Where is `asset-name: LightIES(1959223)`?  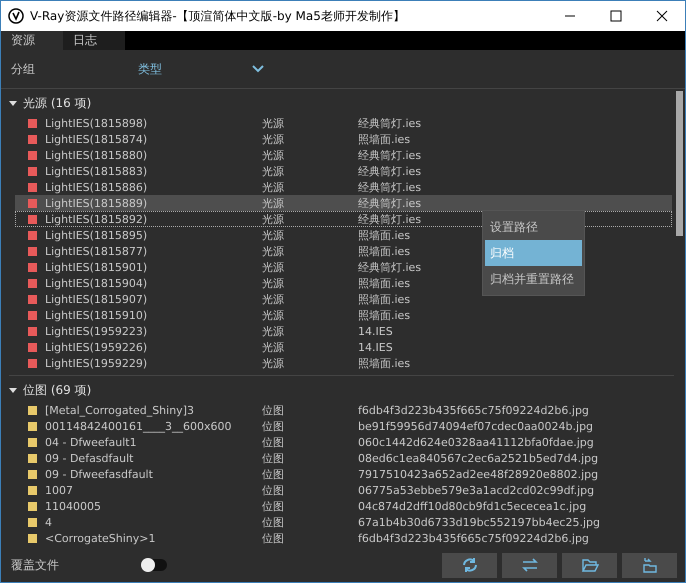
asset-name: LightIES(1959223) is located at coordinates (96, 331).